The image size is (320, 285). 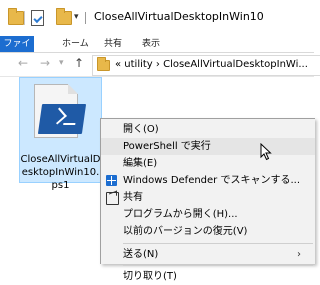 I want to click on windows-defender-icon, so click(x=111, y=180).